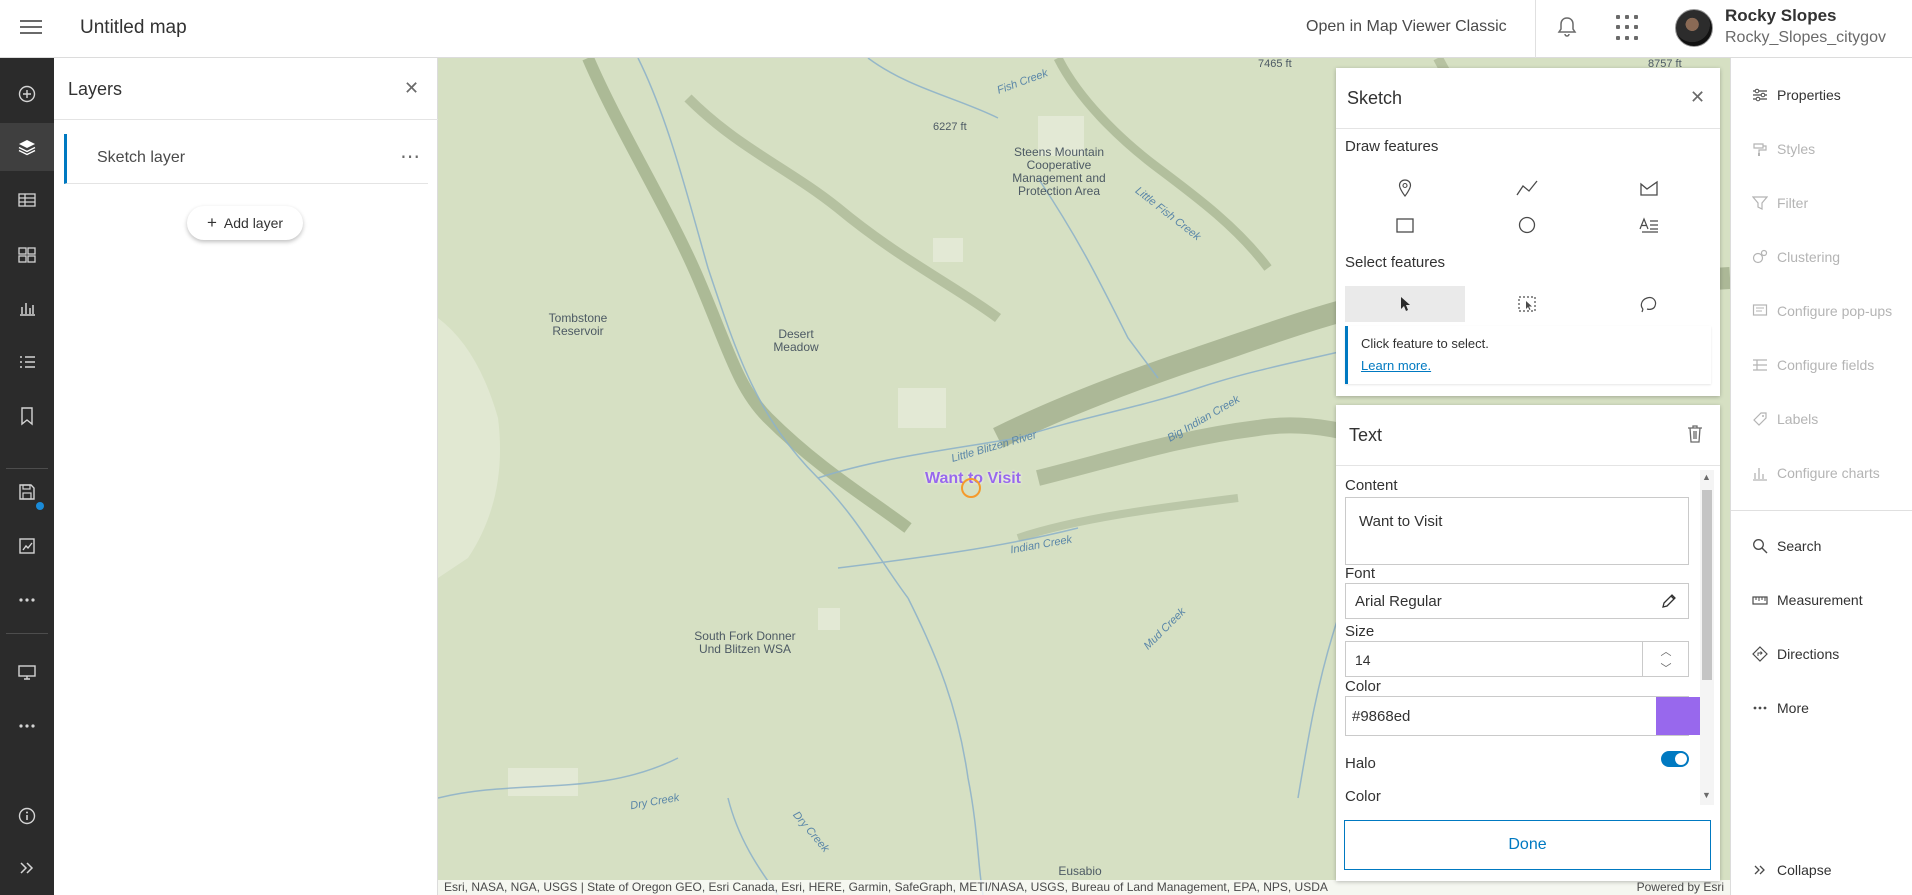  I want to click on map-place-label: South Fork Donner Und Blitzen WSA, so click(745, 642).